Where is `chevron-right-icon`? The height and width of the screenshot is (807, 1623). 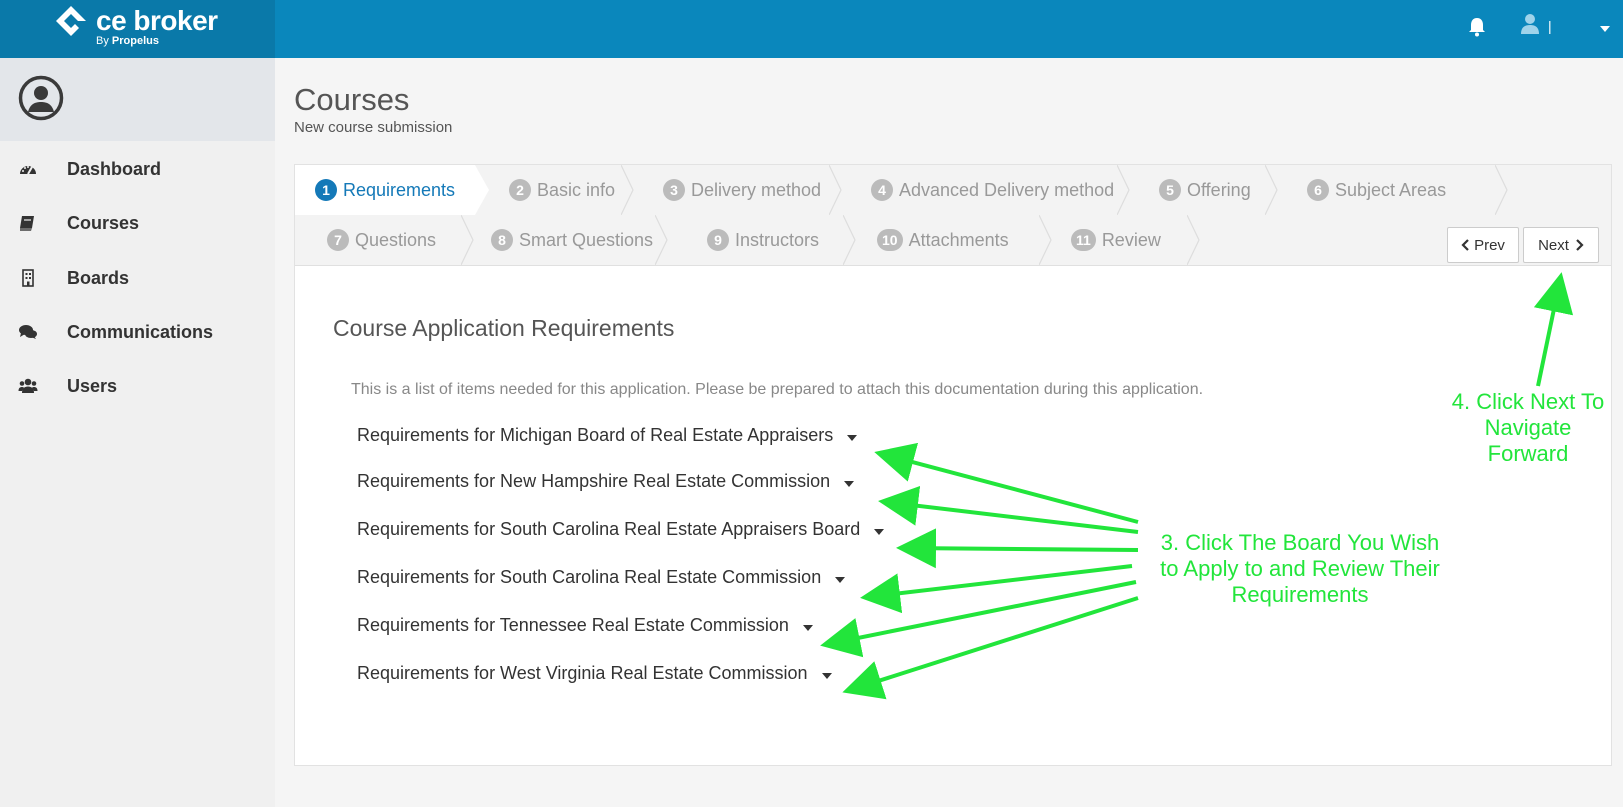 chevron-right-icon is located at coordinates (1580, 245).